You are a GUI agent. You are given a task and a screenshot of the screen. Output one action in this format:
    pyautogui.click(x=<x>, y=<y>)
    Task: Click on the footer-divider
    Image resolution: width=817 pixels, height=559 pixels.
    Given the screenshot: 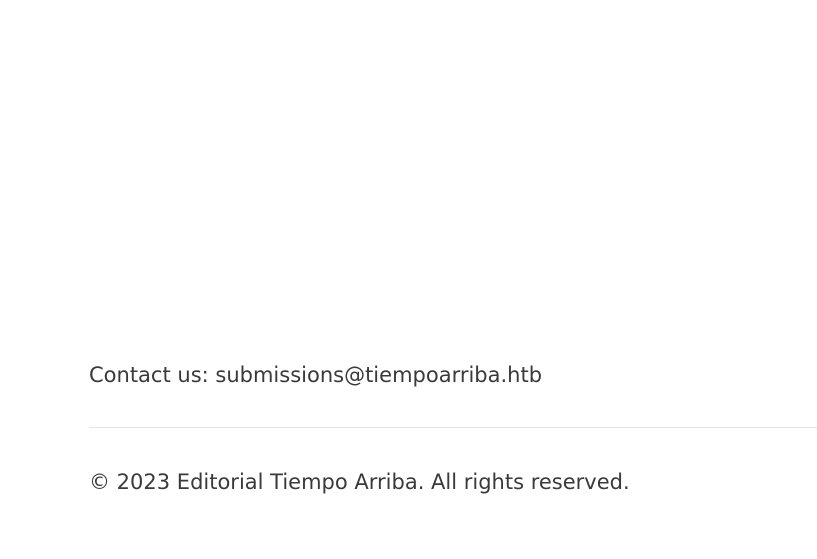 What is the action you would take?
    pyautogui.click(x=453, y=427)
    